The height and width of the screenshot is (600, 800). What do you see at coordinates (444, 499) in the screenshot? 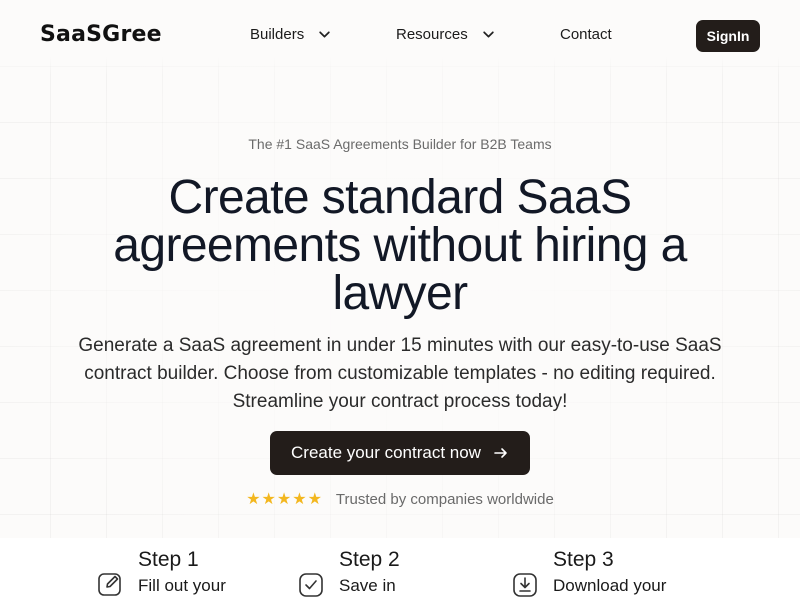
I see `trust-text: Trusted by companies worldwide` at bounding box center [444, 499].